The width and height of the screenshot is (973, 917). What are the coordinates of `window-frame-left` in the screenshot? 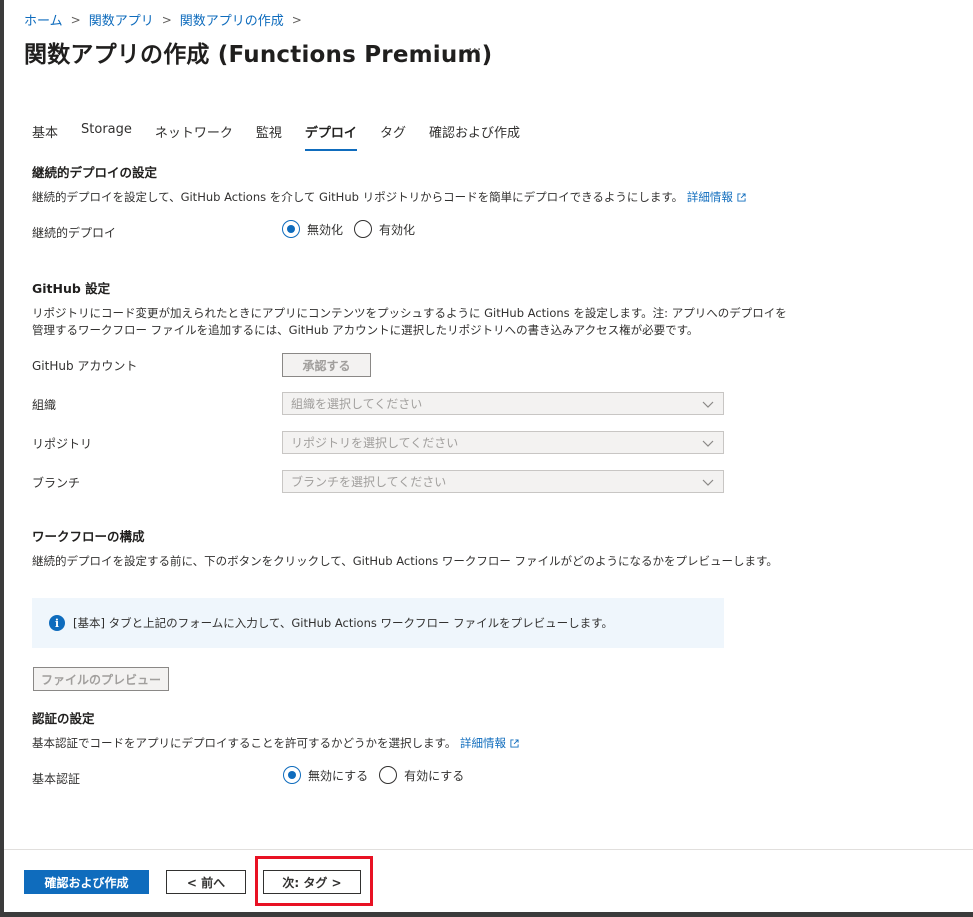 It's located at (2, 458).